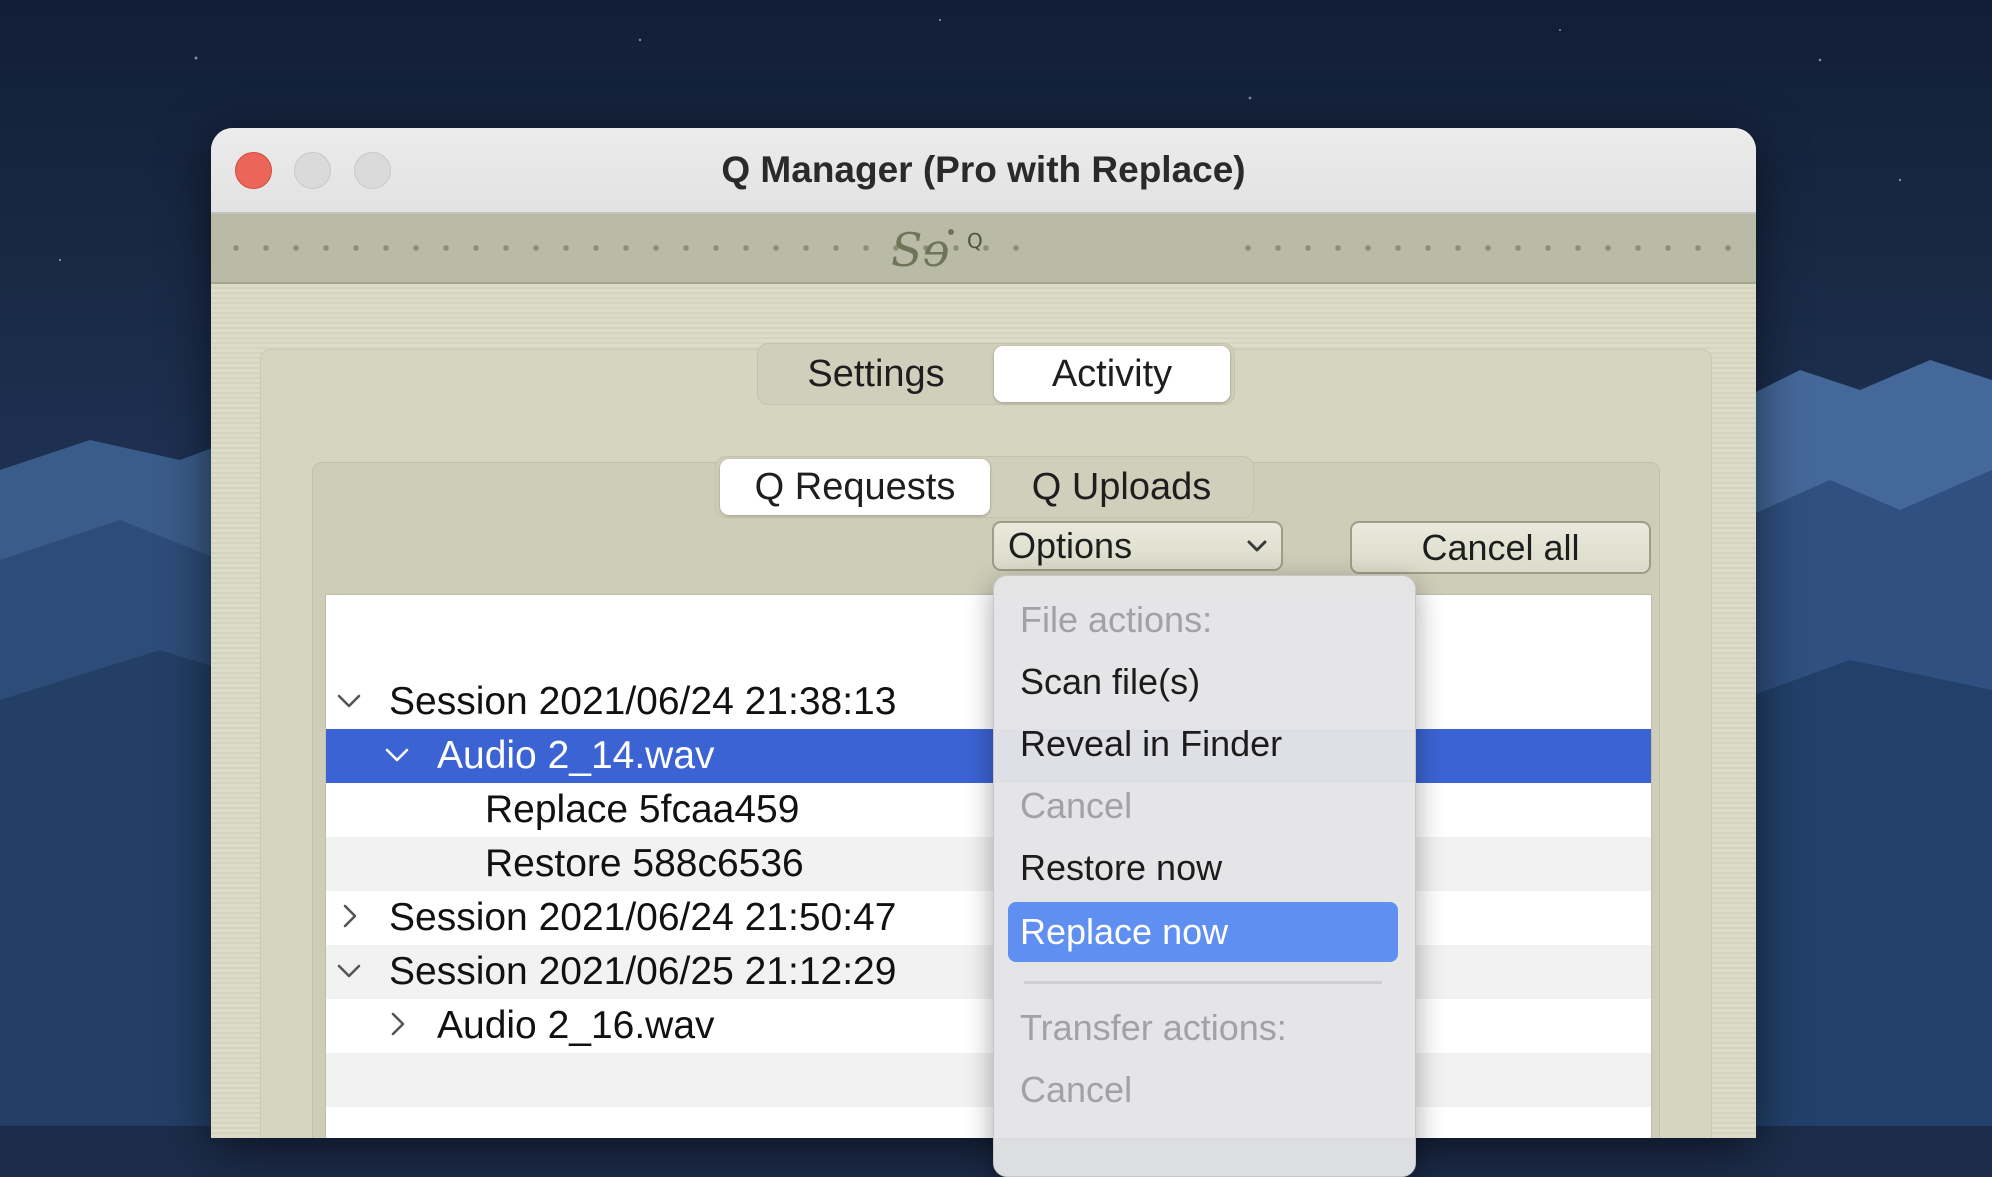  Describe the element at coordinates (988, 1080) in the screenshot. I see `tree-row-empty` at that location.